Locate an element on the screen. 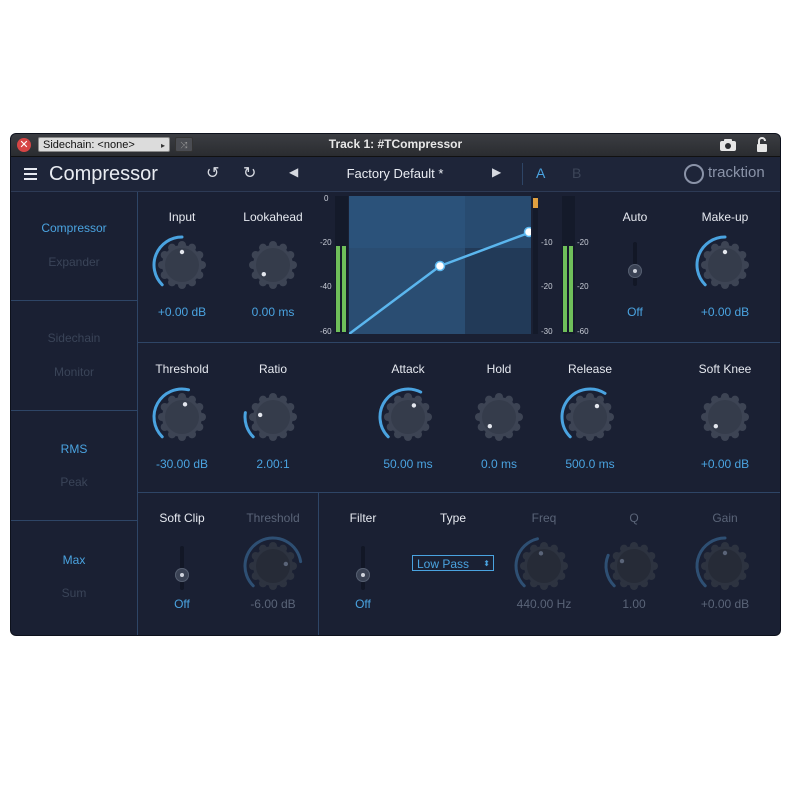  clip-threshold-label: Threshold is located at coordinates (273, 518).